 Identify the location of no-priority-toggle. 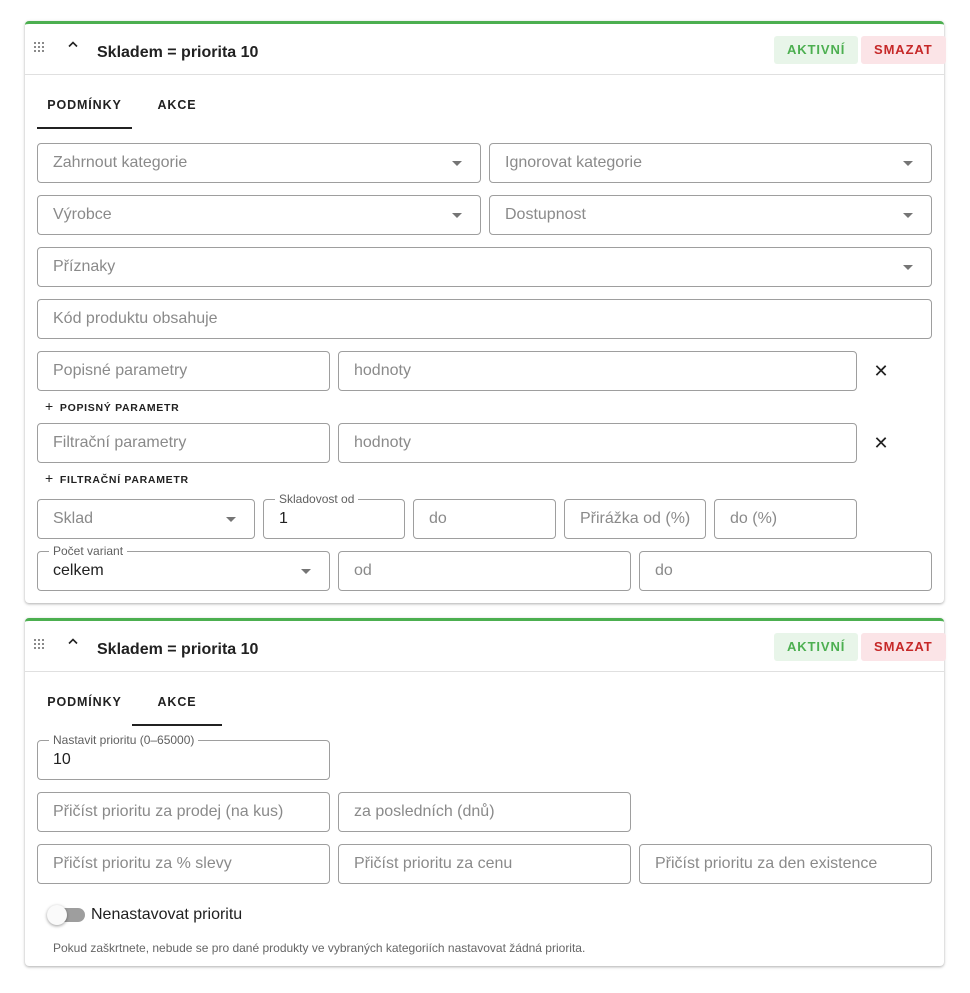
(67, 915).